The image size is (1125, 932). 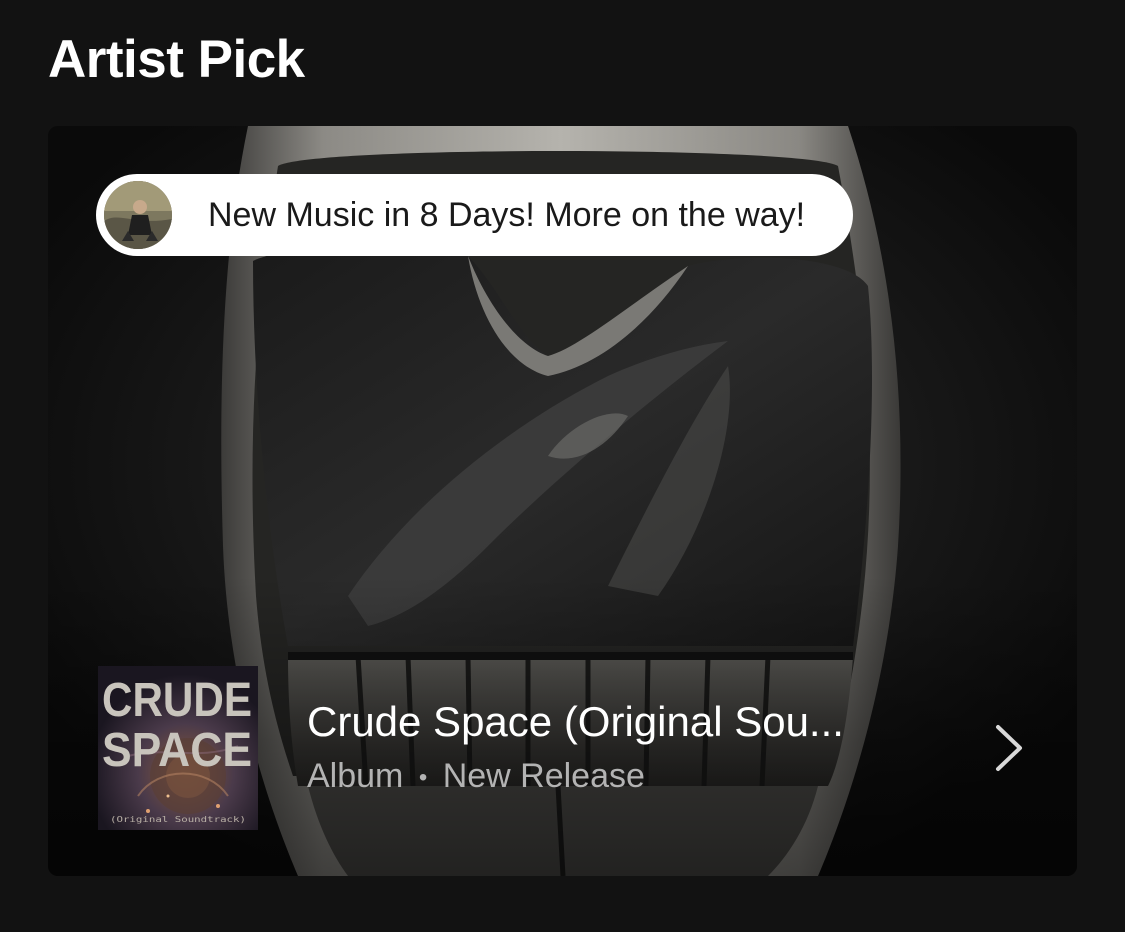 I want to click on artist-message-text: New Music in 8 Days! More on the way!, so click(x=507, y=214).